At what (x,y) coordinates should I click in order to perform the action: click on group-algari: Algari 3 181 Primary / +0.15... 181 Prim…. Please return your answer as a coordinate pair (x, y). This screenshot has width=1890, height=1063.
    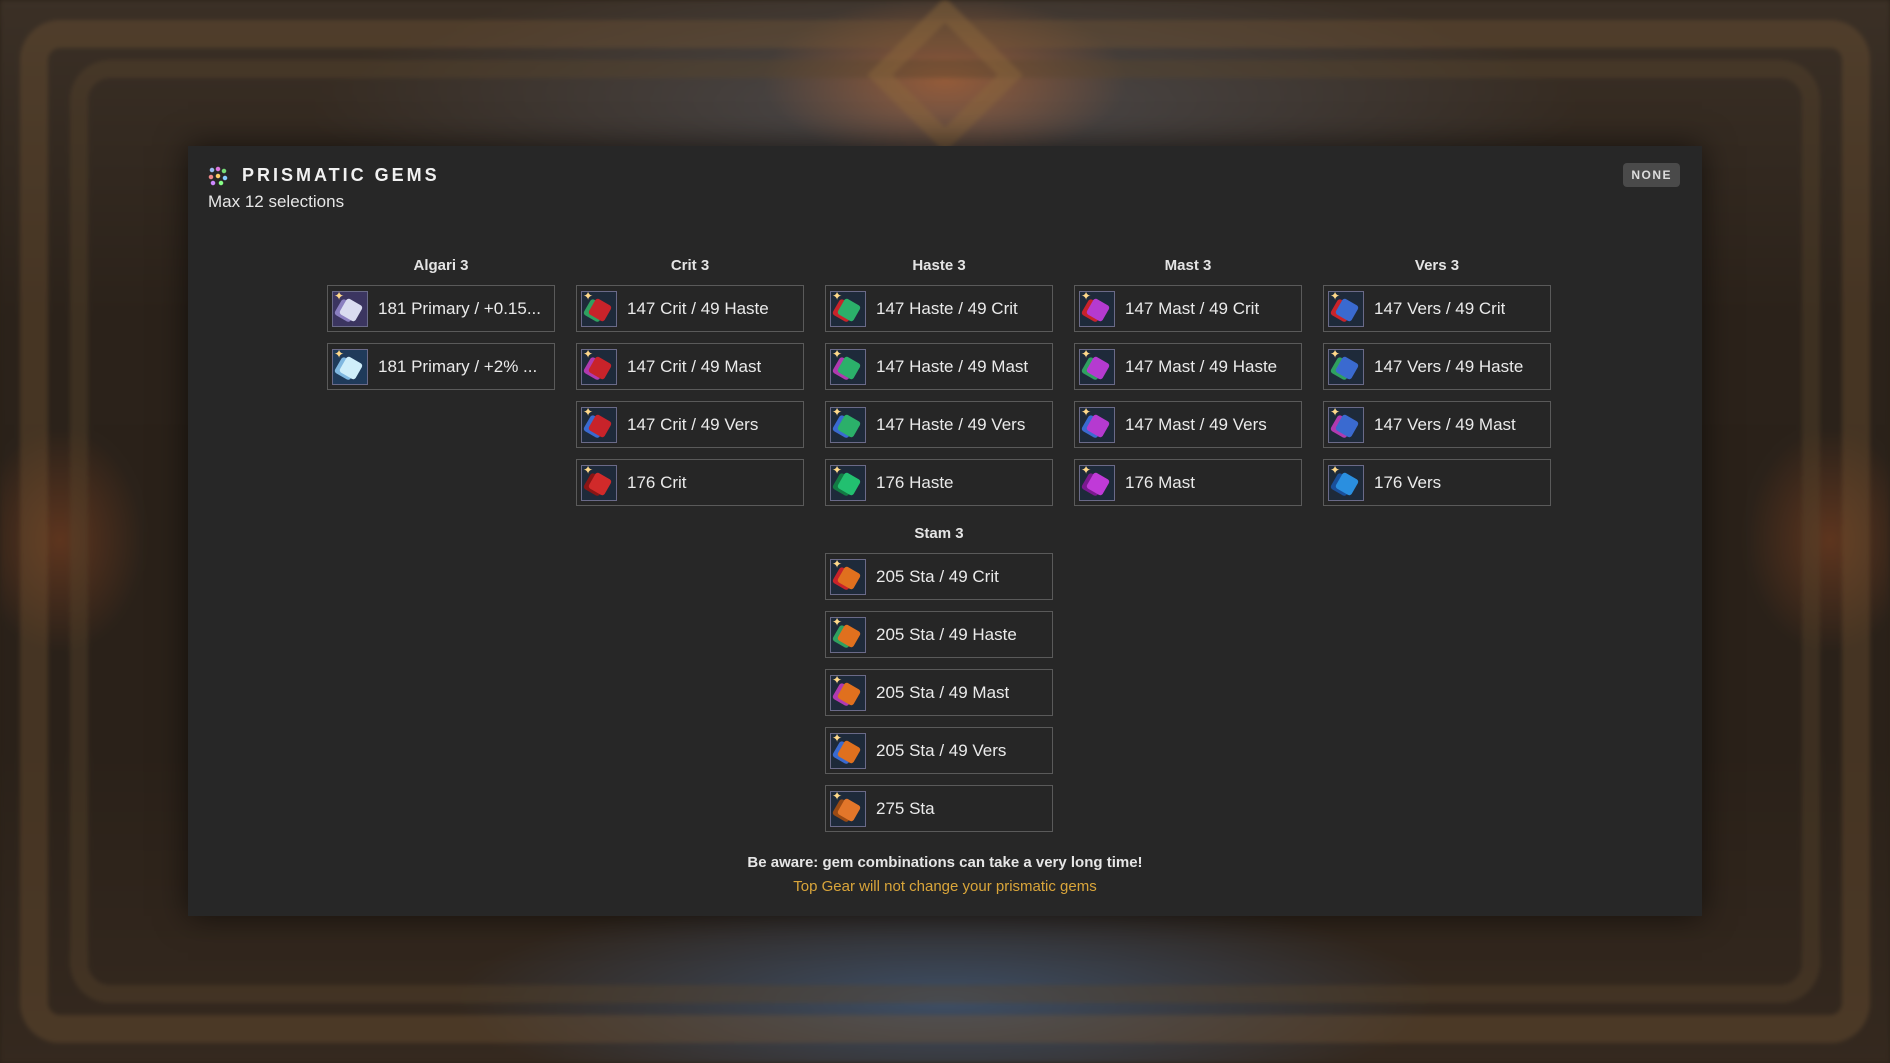
    Looking at the image, I should click on (441, 328).